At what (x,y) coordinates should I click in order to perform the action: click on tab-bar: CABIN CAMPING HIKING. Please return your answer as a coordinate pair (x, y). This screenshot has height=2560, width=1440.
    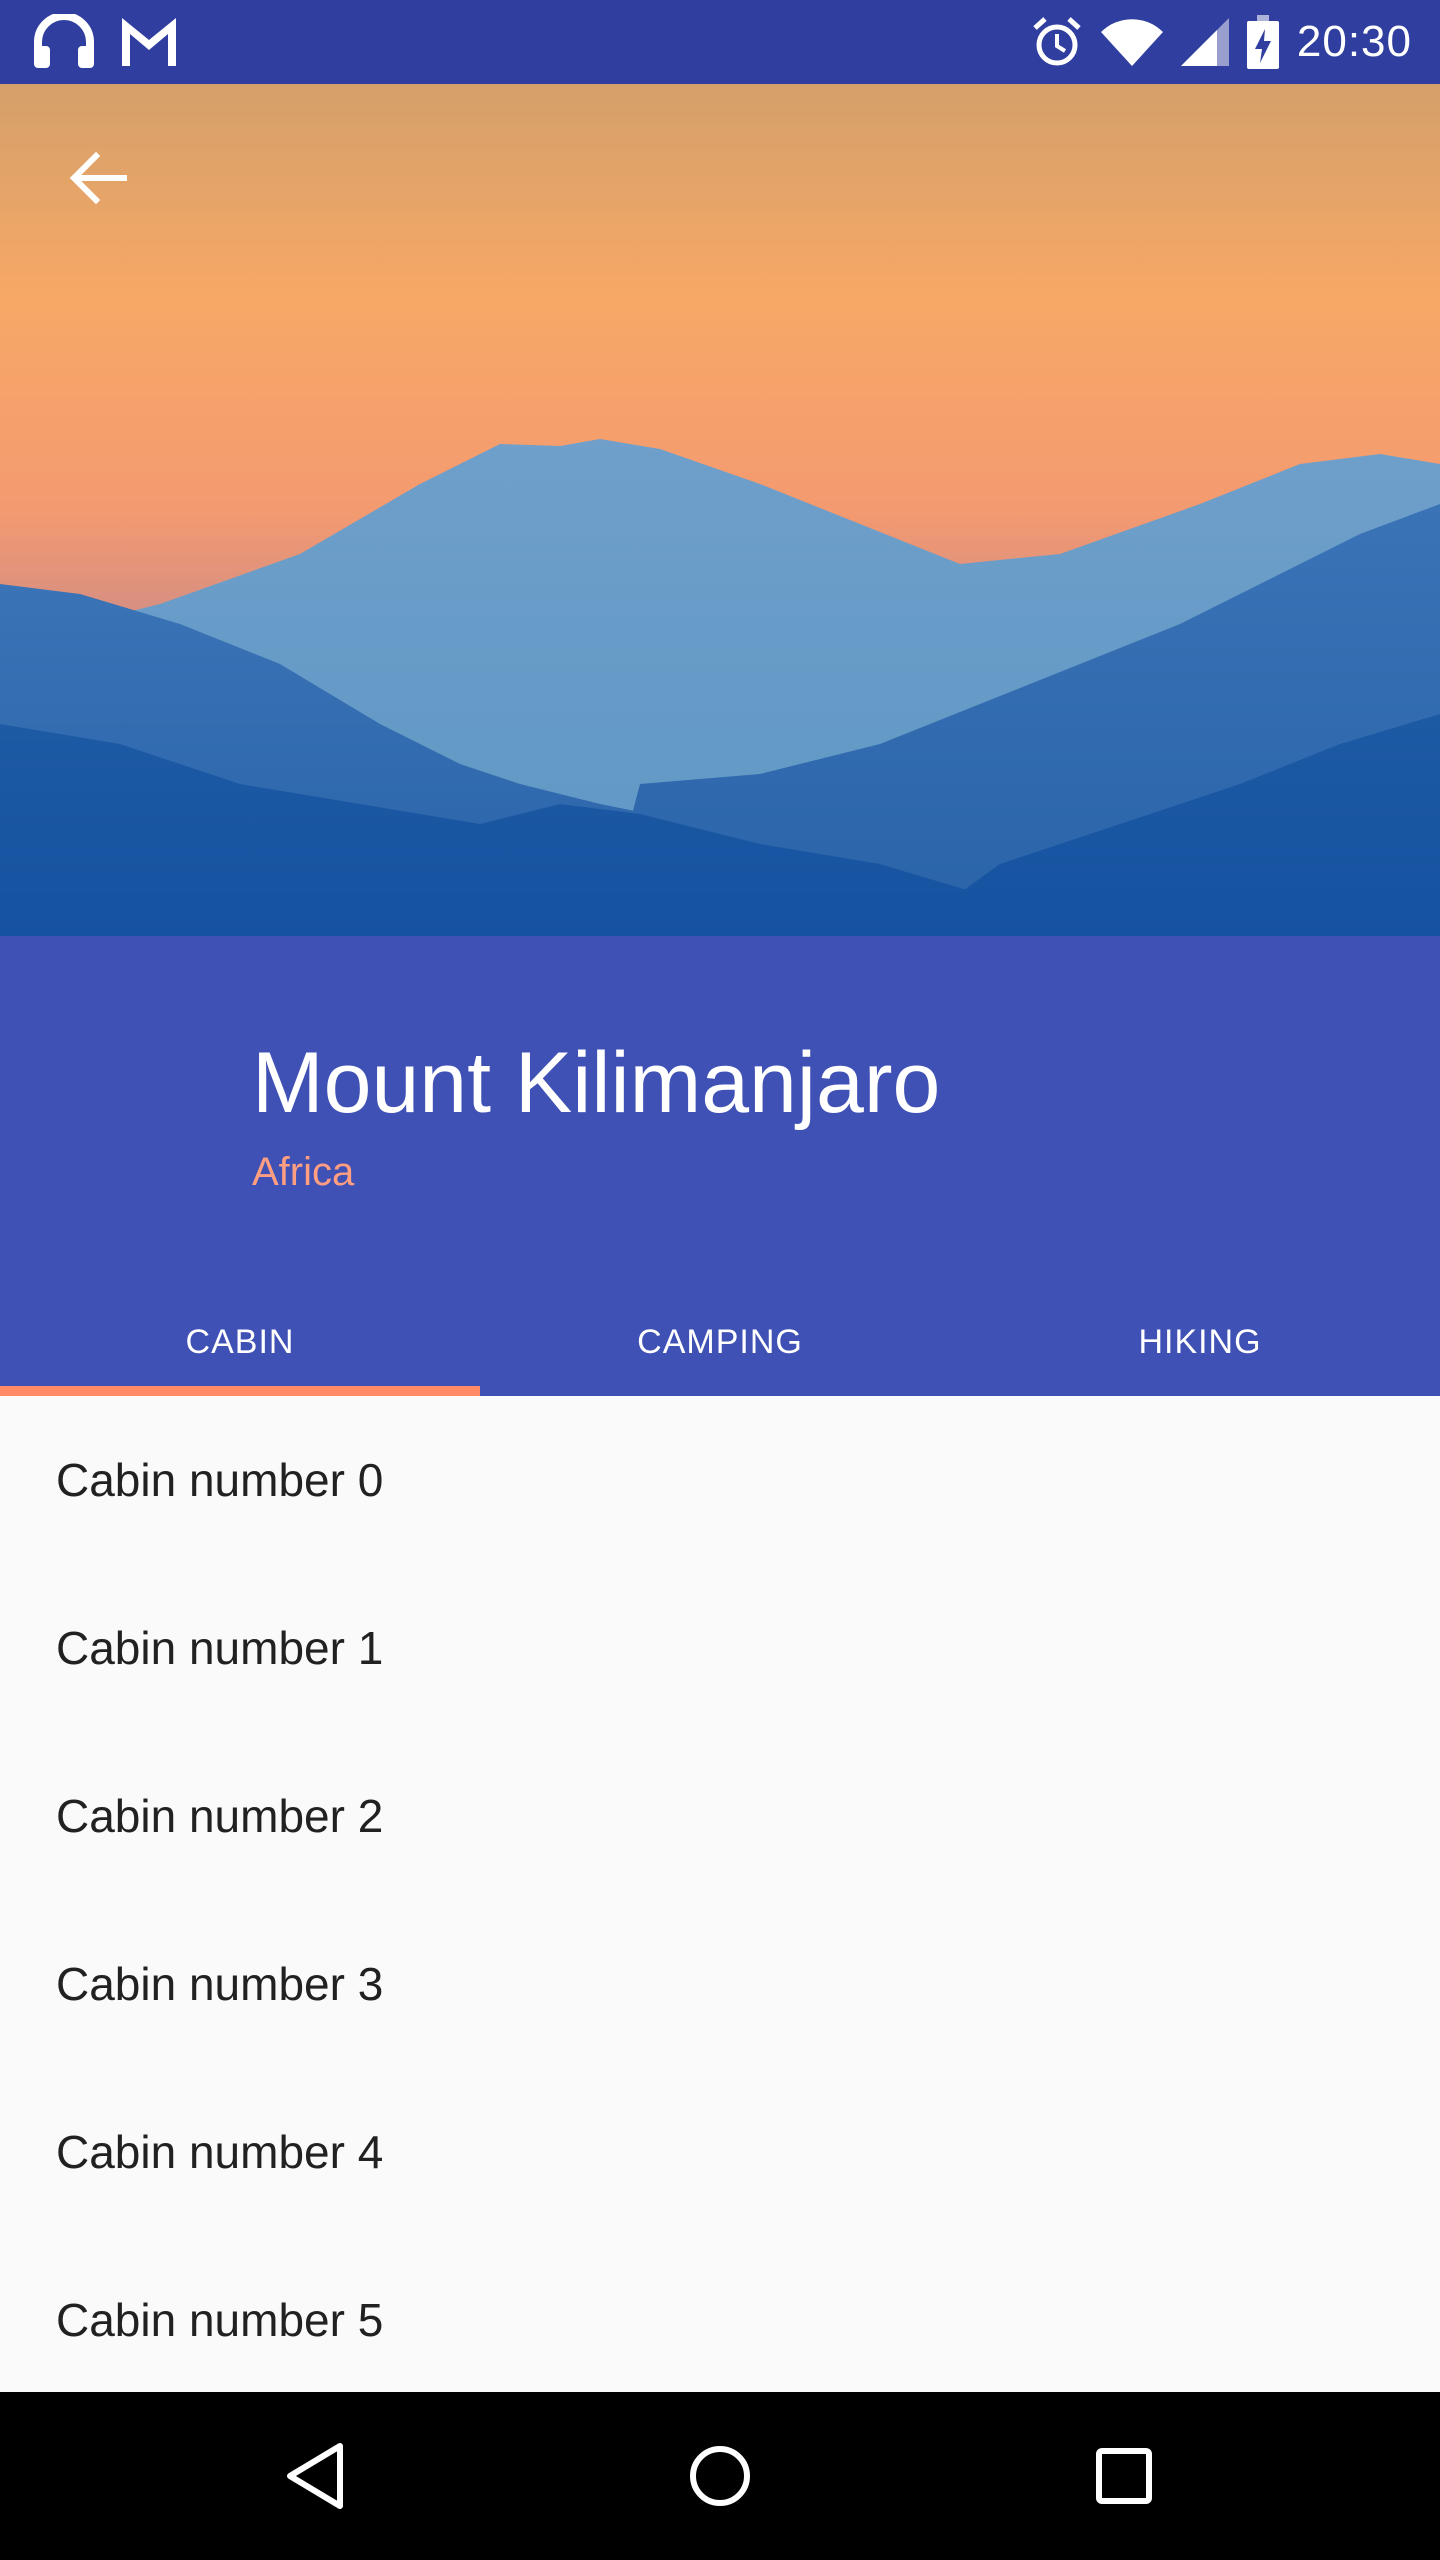
    Looking at the image, I should click on (720, 1342).